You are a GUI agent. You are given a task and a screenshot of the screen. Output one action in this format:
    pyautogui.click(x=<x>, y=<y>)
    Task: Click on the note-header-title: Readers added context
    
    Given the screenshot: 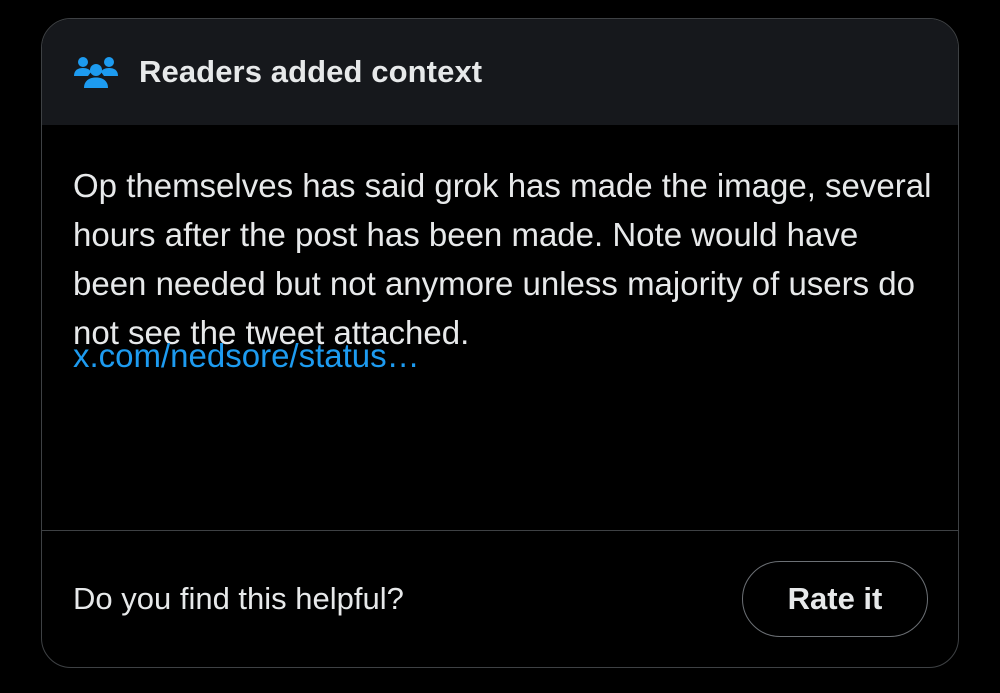 What is the action you would take?
    pyautogui.click(x=311, y=71)
    